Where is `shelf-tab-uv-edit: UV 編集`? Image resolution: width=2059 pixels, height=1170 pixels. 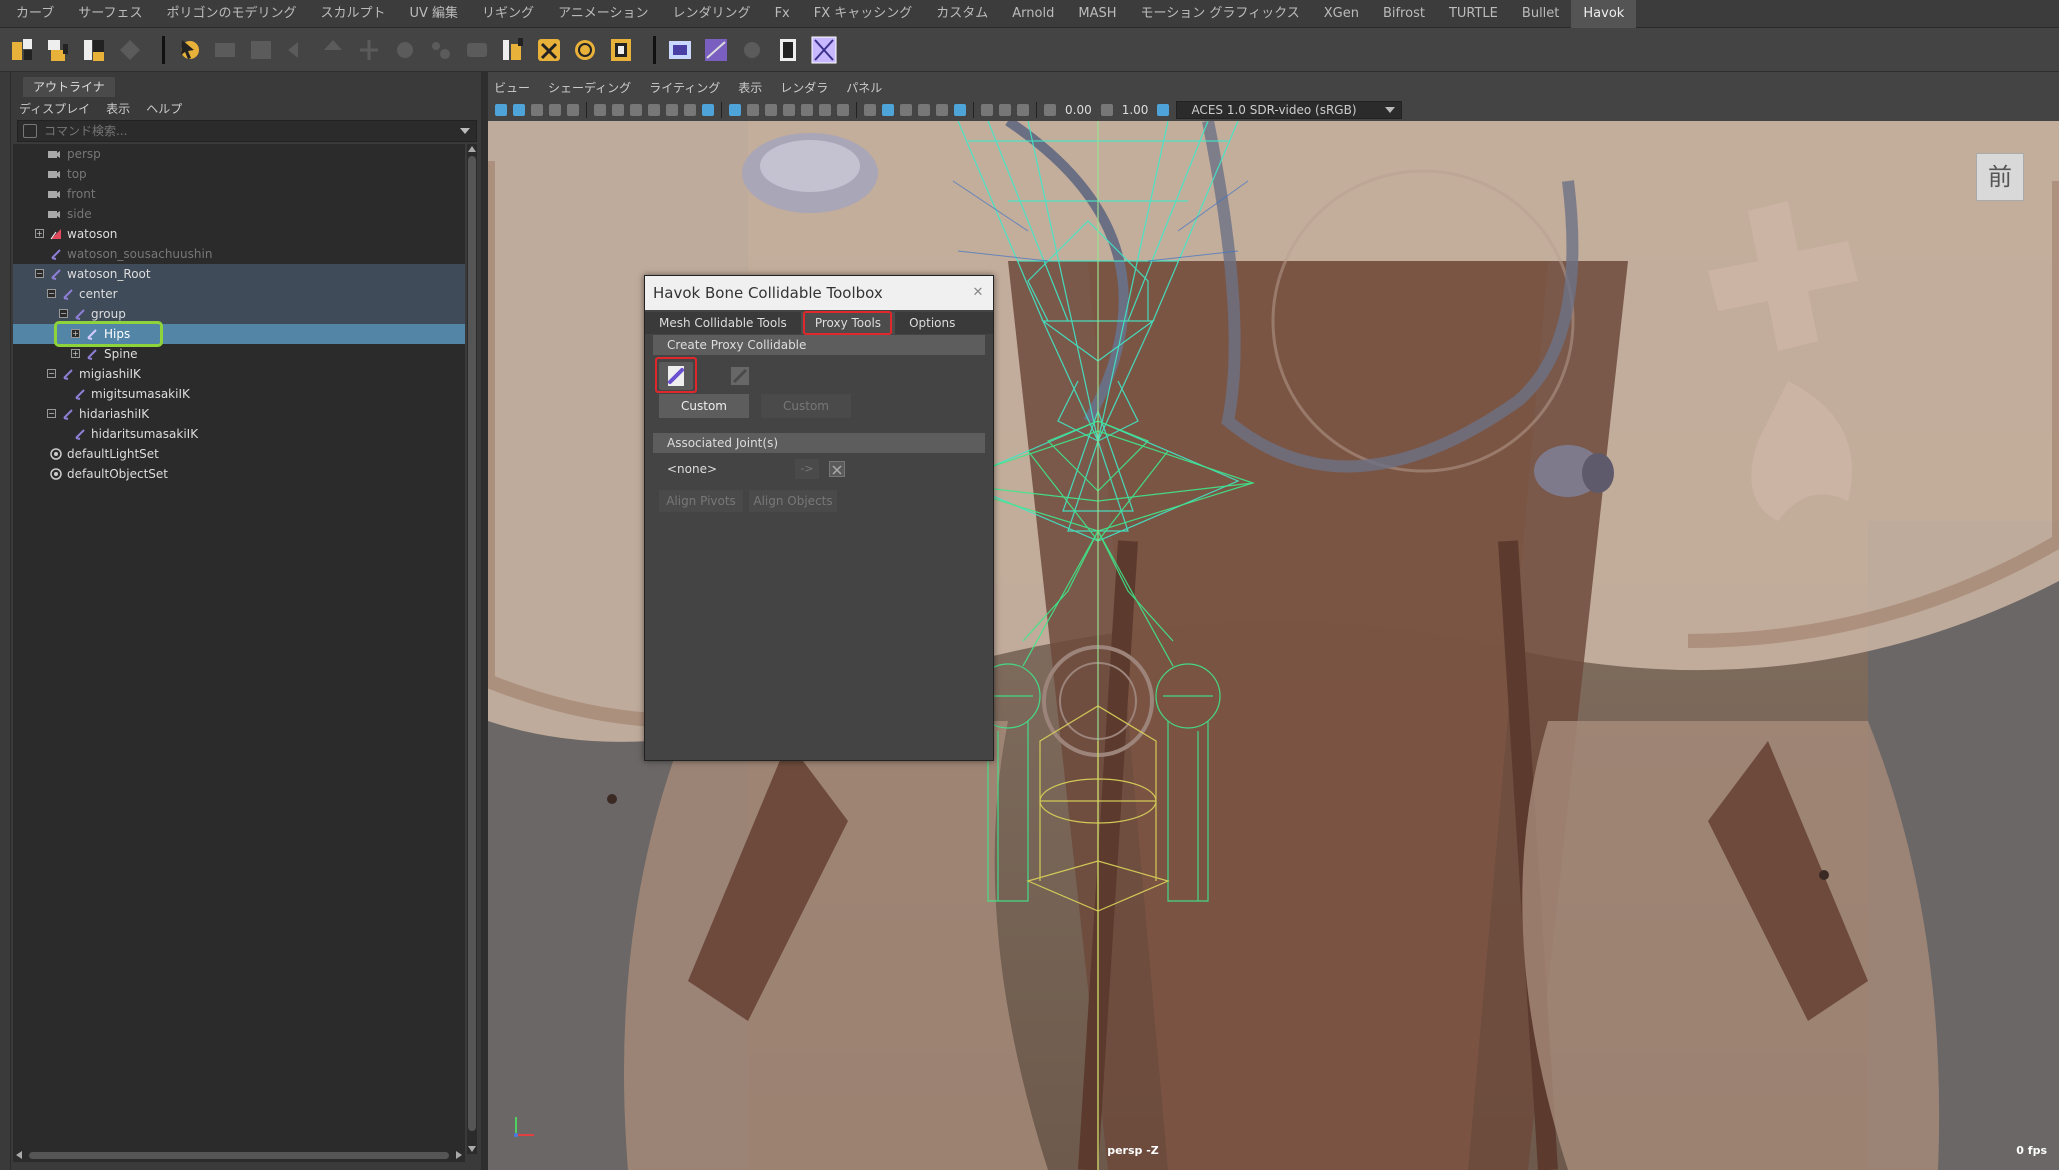 shelf-tab-uv-edit: UV 編集 is located at coordinates (434, 14).